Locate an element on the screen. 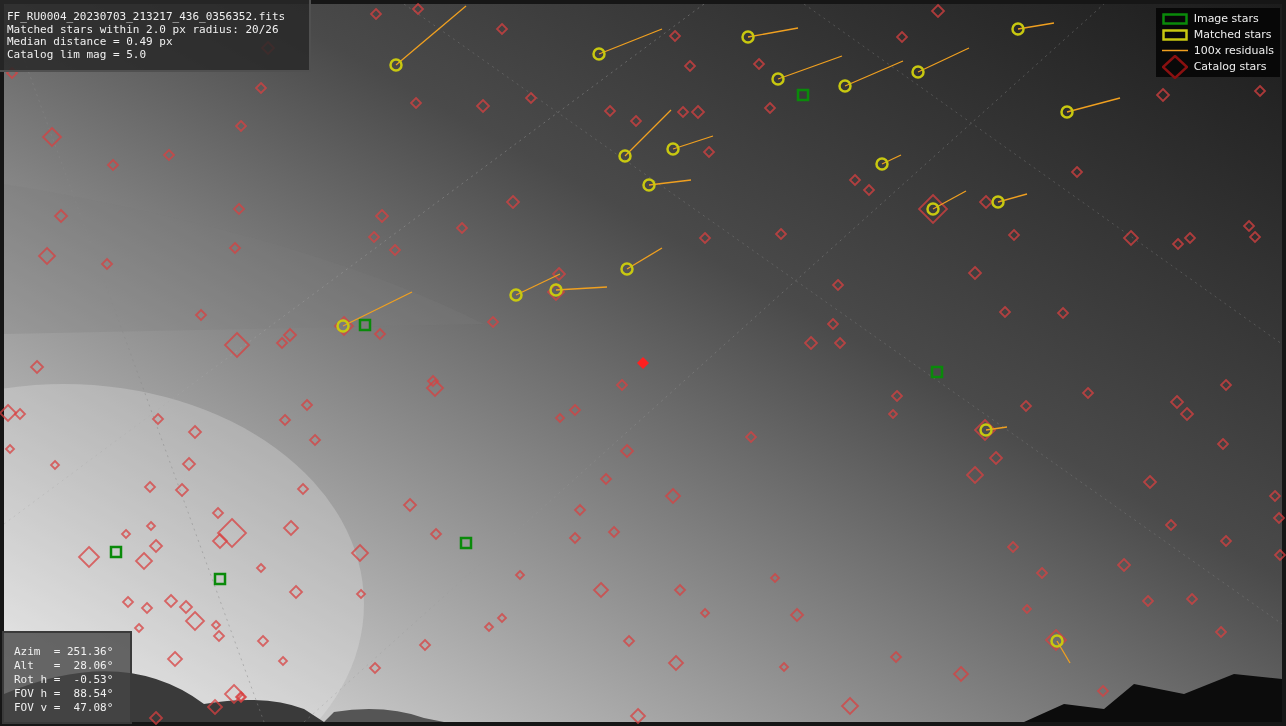 The width and height of the screenshot is (1286, 726). pointing-text: Rot h = -0.53° is located at coordinates (64, 680).